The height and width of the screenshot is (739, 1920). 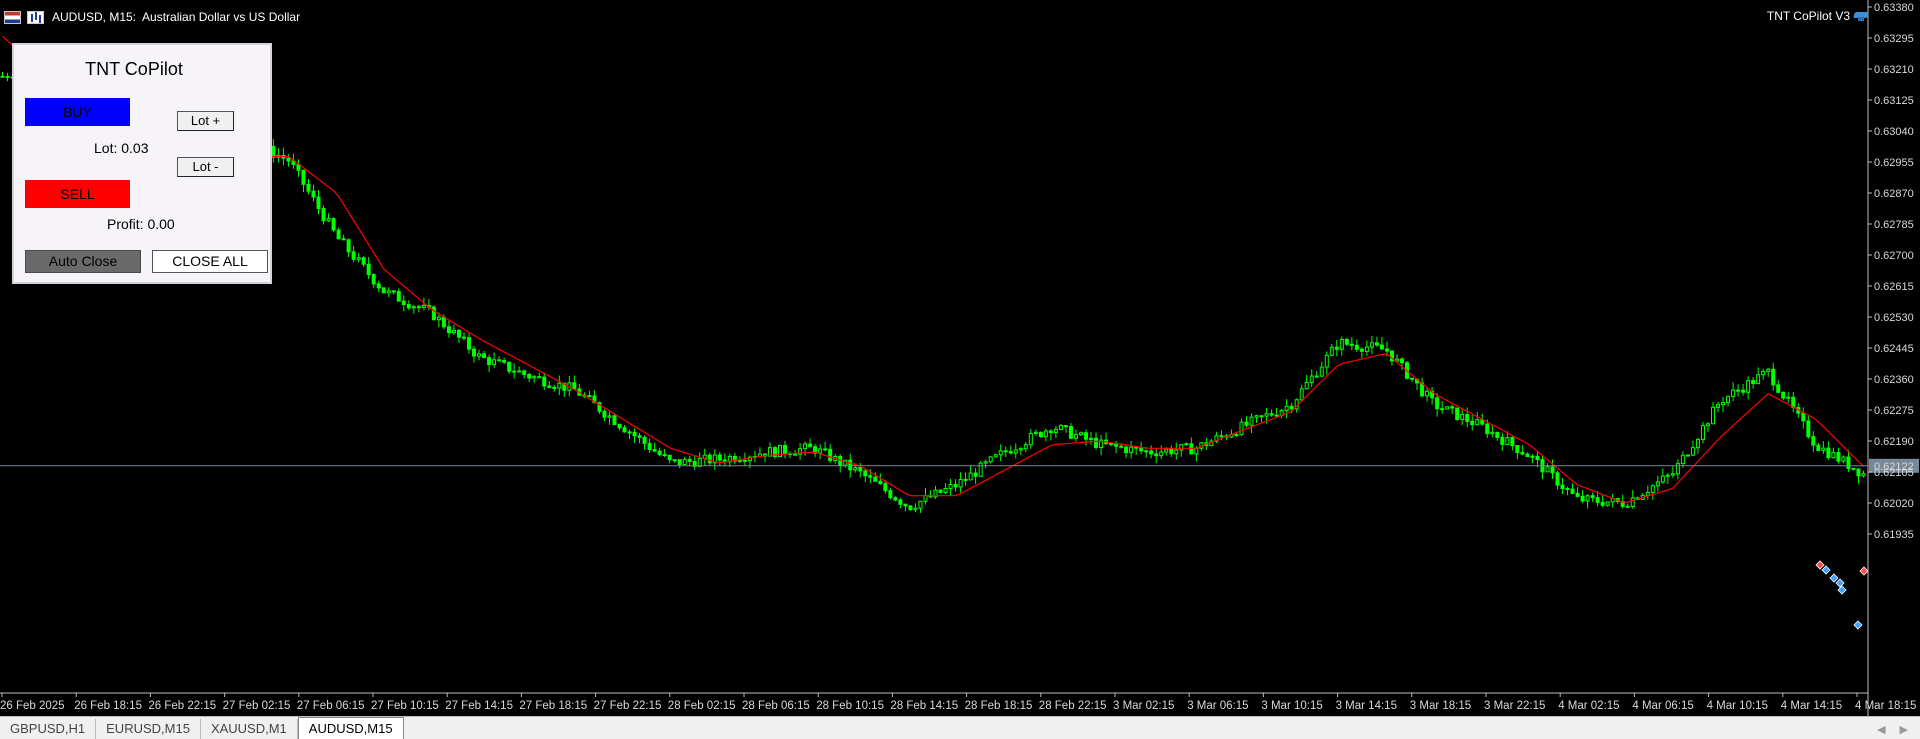 I want to click on buy-button: BUY, so click(x=77, y=112).